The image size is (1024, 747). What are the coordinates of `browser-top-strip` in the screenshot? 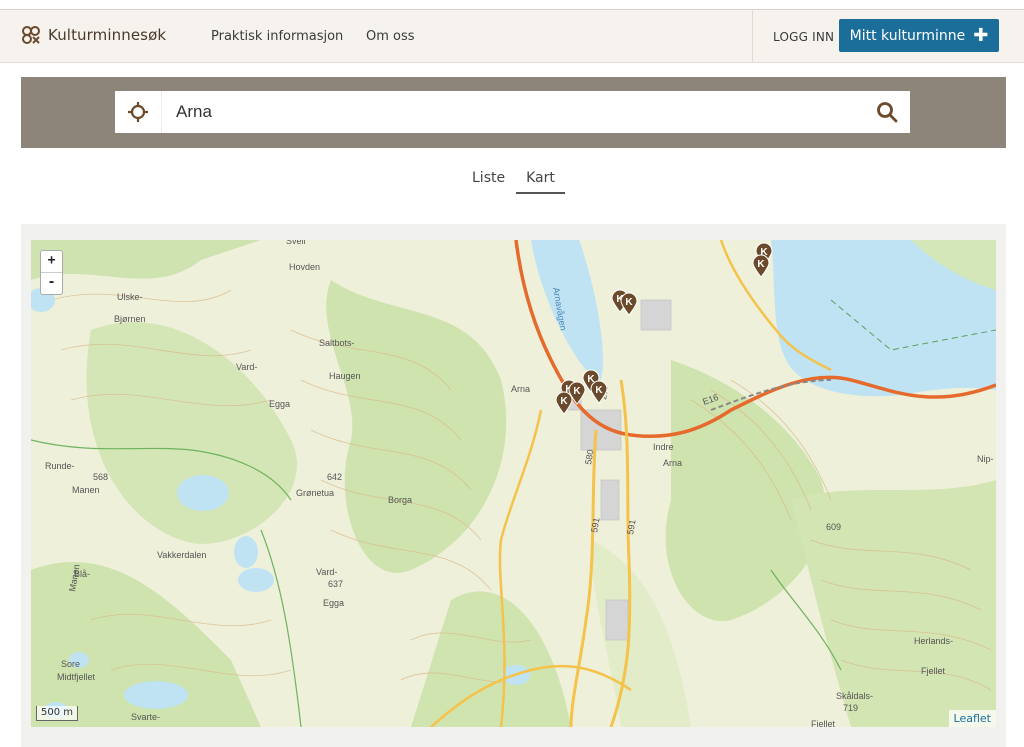 It's located at (512, 5).